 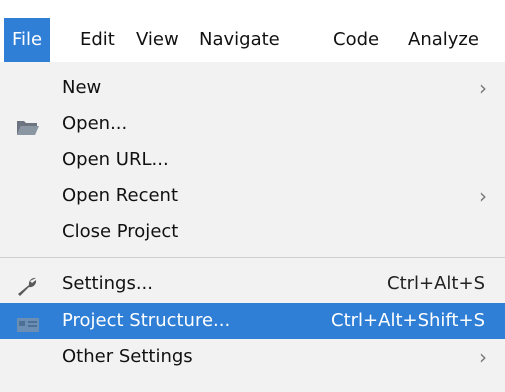 What do you see at coordinates (120, 195) in the screenshot?
I see `menu-item-open-recent-label: Open Recent` at bounding box center [120, 195].